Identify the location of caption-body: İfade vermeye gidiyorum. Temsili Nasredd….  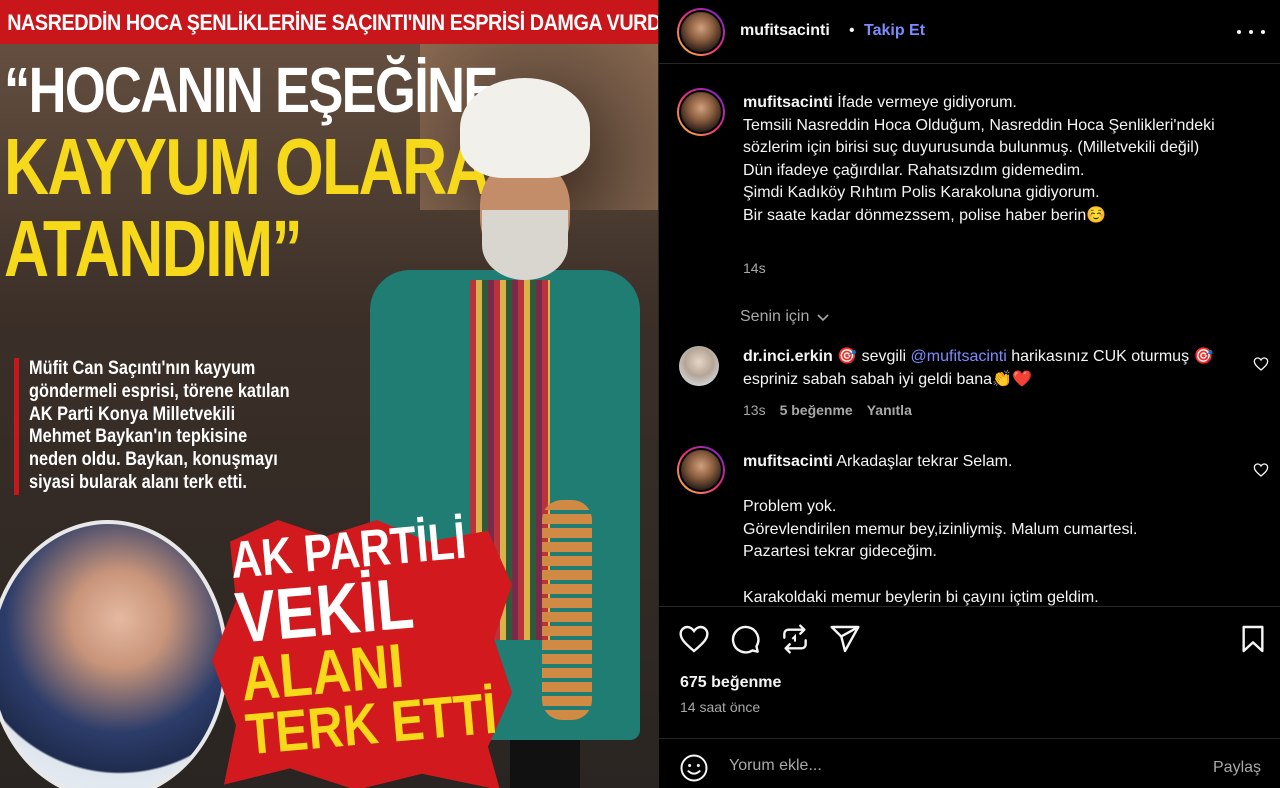
(979, 159).